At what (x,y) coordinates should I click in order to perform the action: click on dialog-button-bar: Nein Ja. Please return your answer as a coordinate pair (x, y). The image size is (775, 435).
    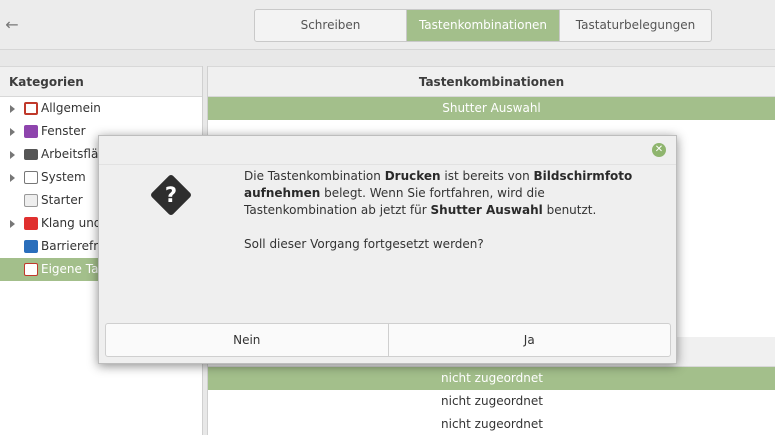
    Looking at the image, I should click on (388, 340).